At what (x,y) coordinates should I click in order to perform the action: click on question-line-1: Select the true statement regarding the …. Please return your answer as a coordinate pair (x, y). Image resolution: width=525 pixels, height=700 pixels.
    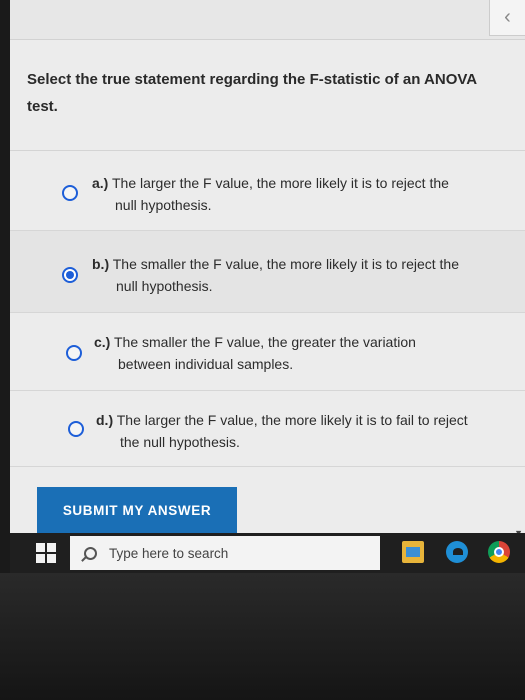
    Looking at the image, I should click on (252, 79).